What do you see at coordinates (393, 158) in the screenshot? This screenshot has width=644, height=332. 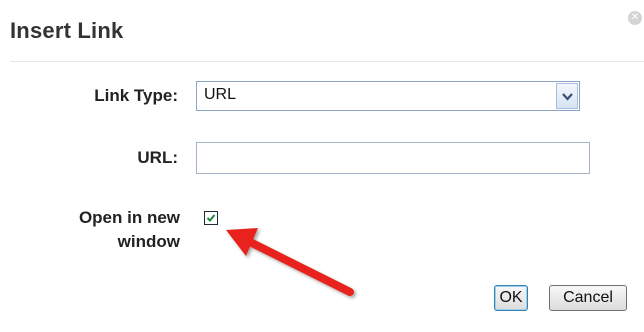 I see `url-input` at bounding box center [393, 158].